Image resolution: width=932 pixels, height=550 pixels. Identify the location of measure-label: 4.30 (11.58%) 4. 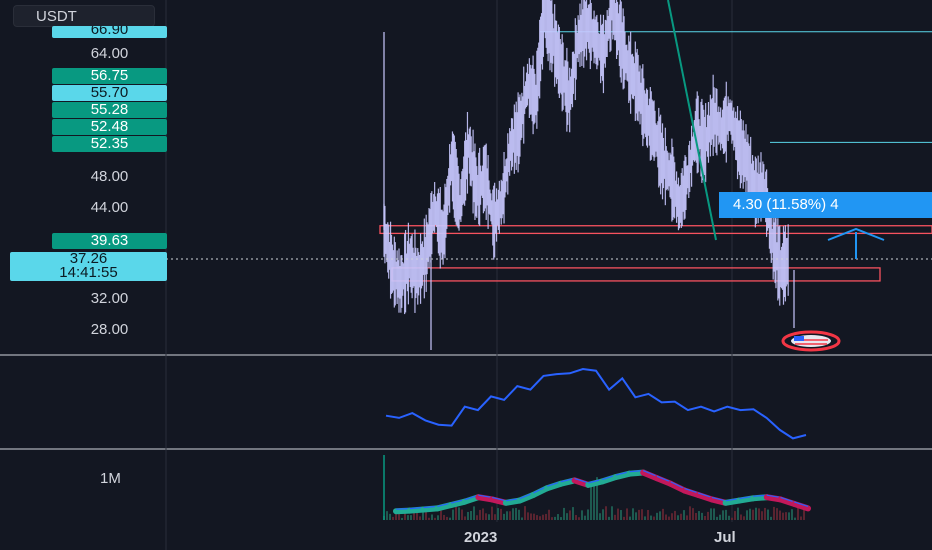
(825, 205).